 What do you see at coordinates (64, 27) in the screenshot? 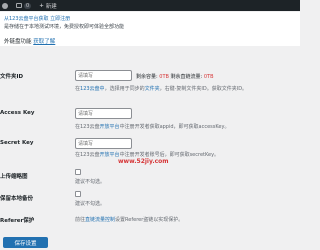
I see `notice-description: 是存储在于本地测试环境，免费授权即可体验全部功能` at bounding box center [64, 27].